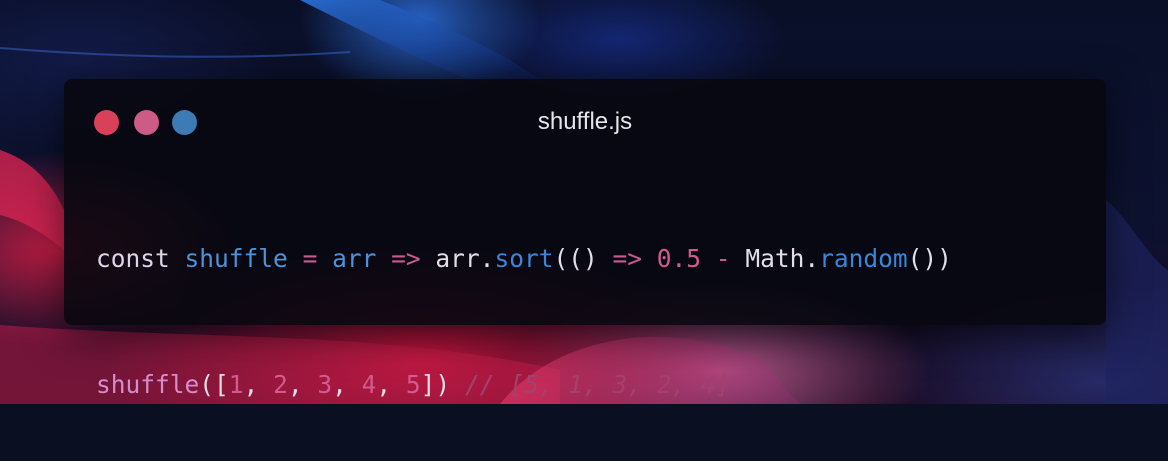  I want to click on operator-minus: -, so click(723, 258).